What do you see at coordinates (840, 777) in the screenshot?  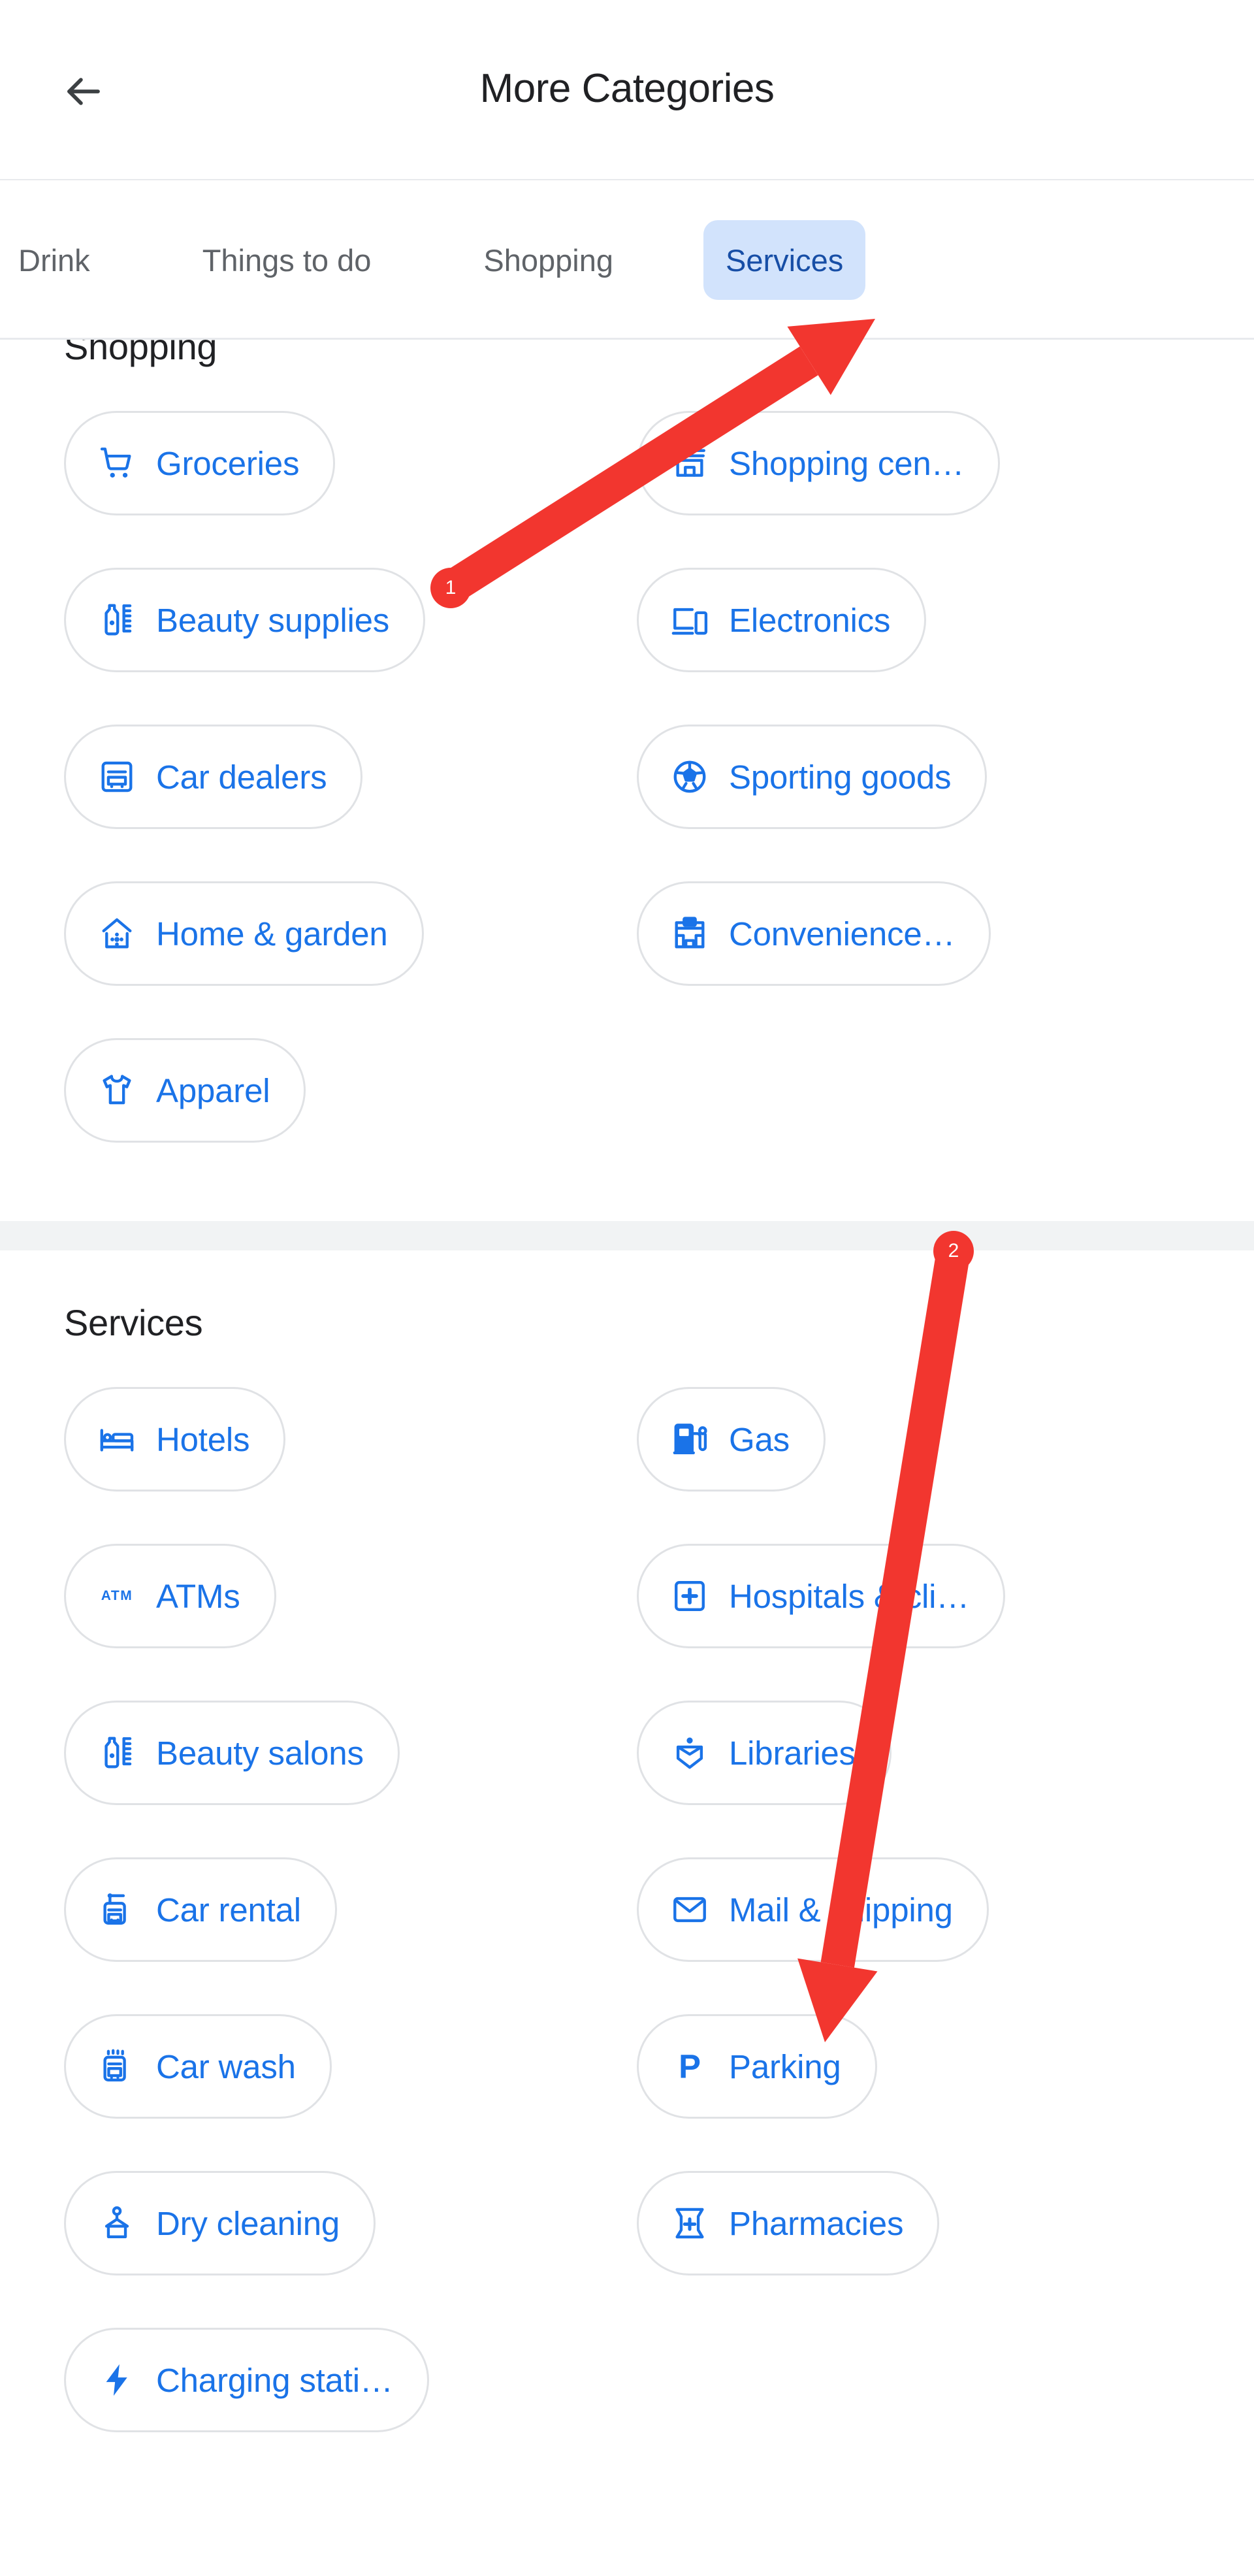 I see `chip-label: Sporting goods` at bounding box center [840, 777].